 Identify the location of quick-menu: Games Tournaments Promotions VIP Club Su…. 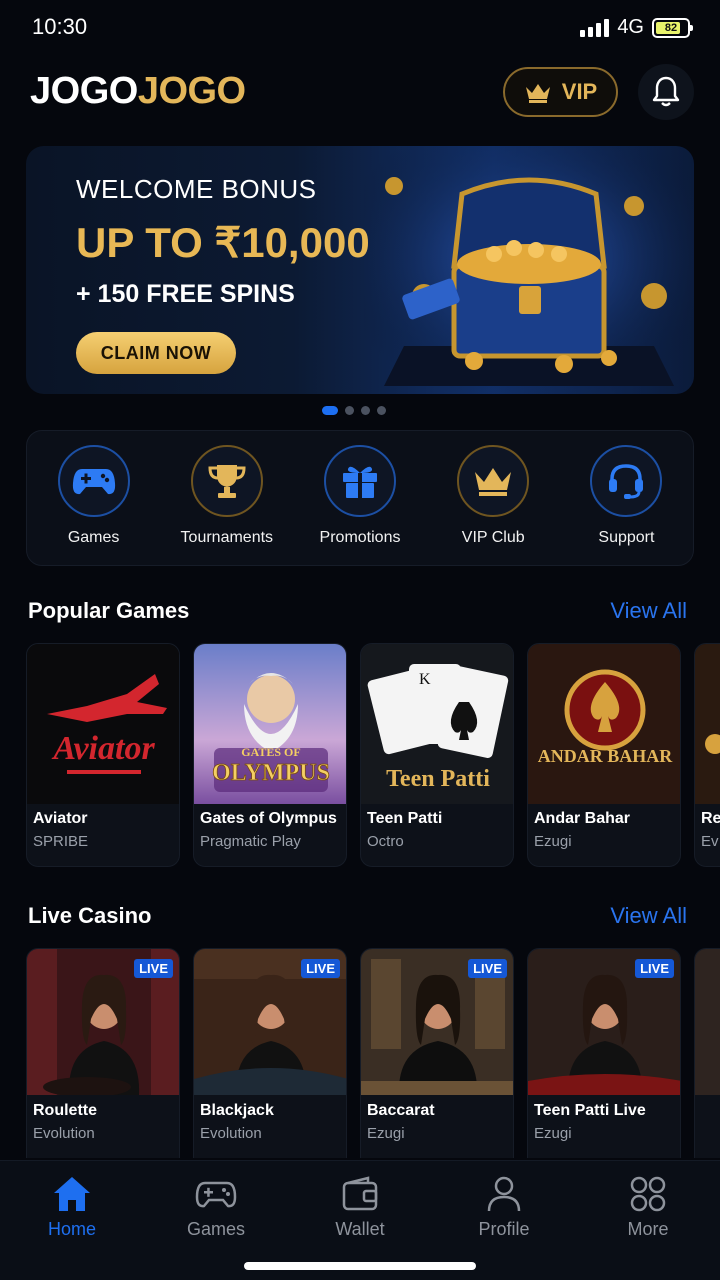
(360, 498).